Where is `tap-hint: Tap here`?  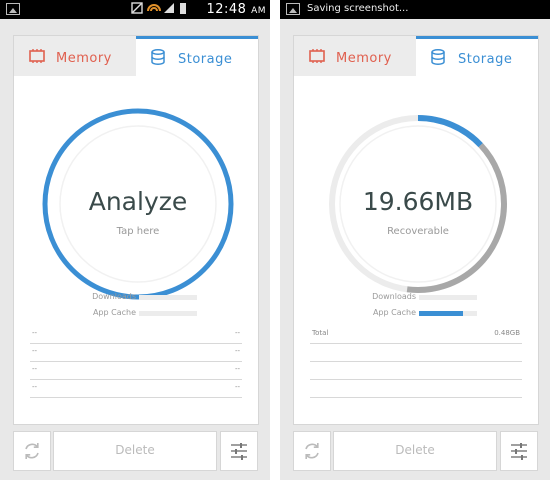
tap-hint: Tap here is located at coordinates (138, 231).